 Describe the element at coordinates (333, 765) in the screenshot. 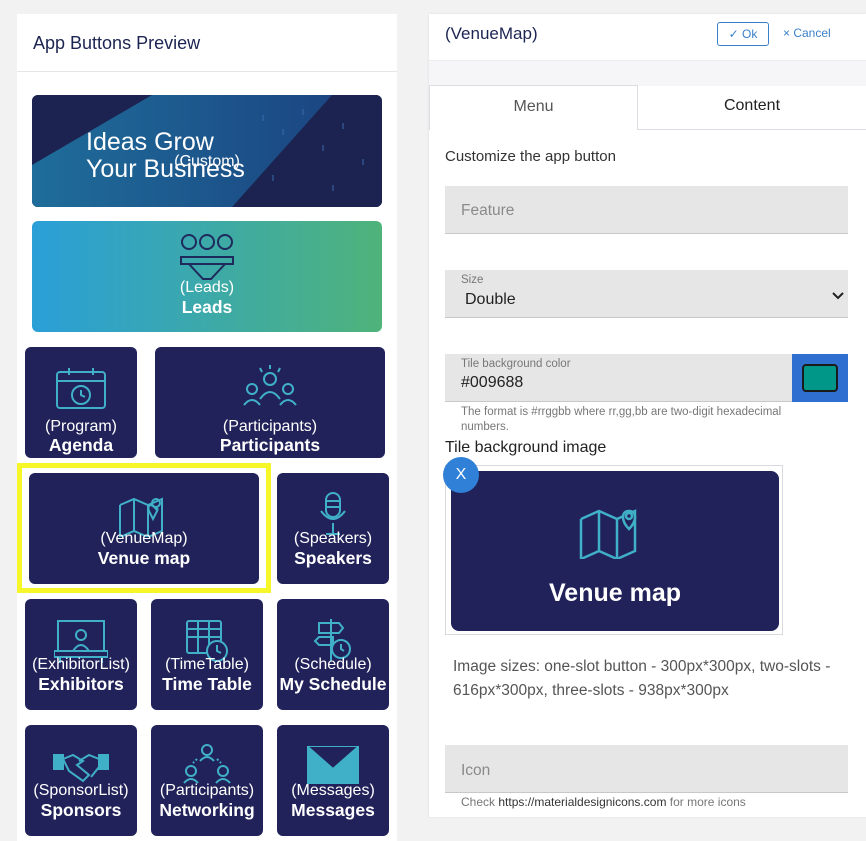

I see `envelope-icon` at that location.